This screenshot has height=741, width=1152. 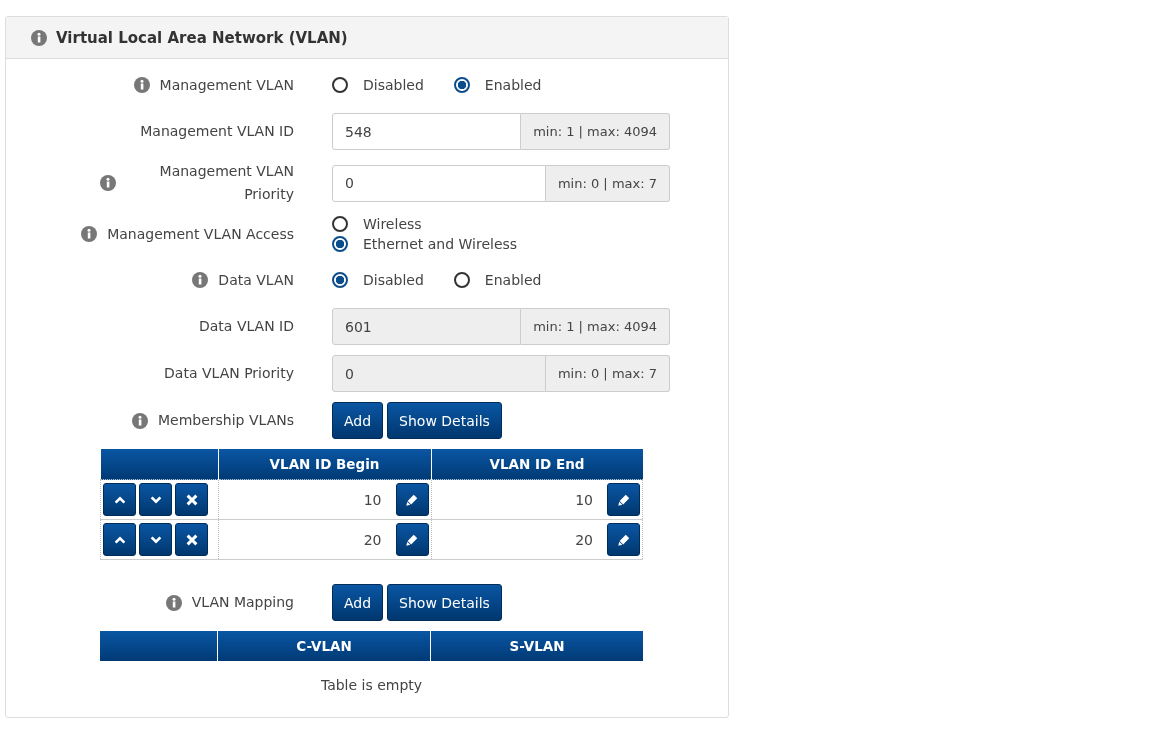 What do you see at coordinates (242, 602) in the screenshot?
I see `field-label: VLAN Mapping` at bounding box center [242, 602].